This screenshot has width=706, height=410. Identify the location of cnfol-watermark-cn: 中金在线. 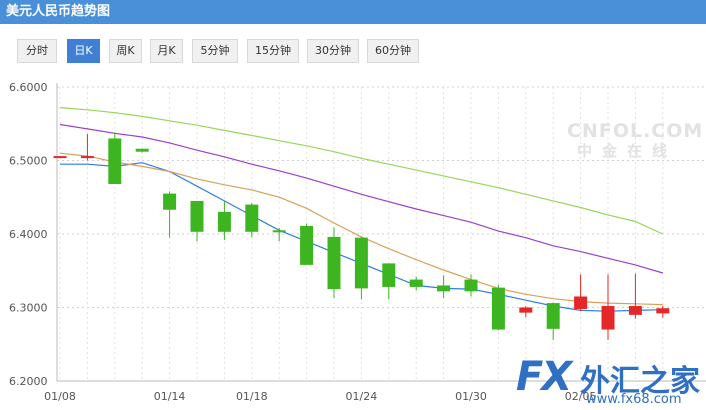
(626, 151).